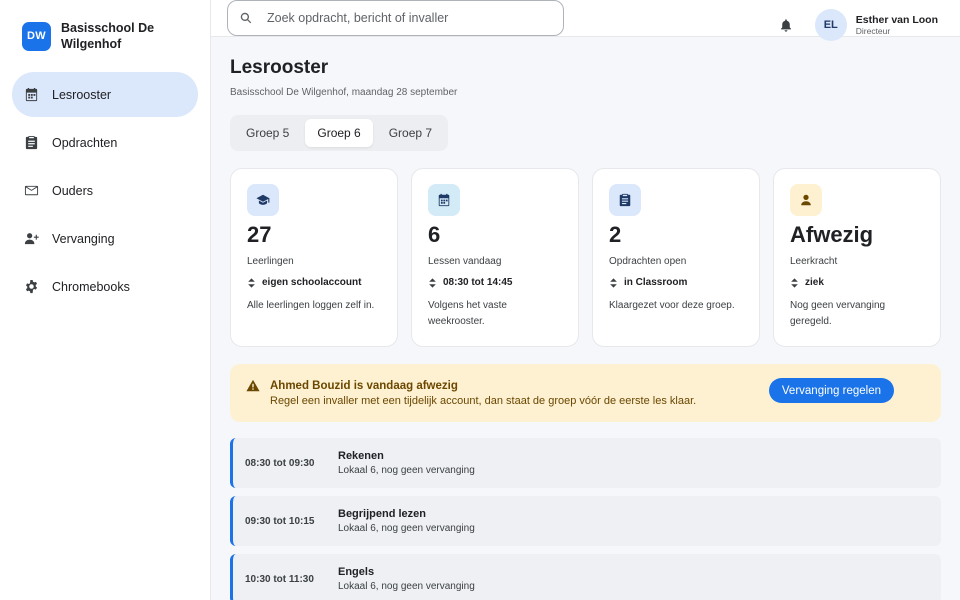  What do you see at coordinates (814, 261) in the screenshot?
I see `card-label: Leerkracht` at bounding box center [814, 261].